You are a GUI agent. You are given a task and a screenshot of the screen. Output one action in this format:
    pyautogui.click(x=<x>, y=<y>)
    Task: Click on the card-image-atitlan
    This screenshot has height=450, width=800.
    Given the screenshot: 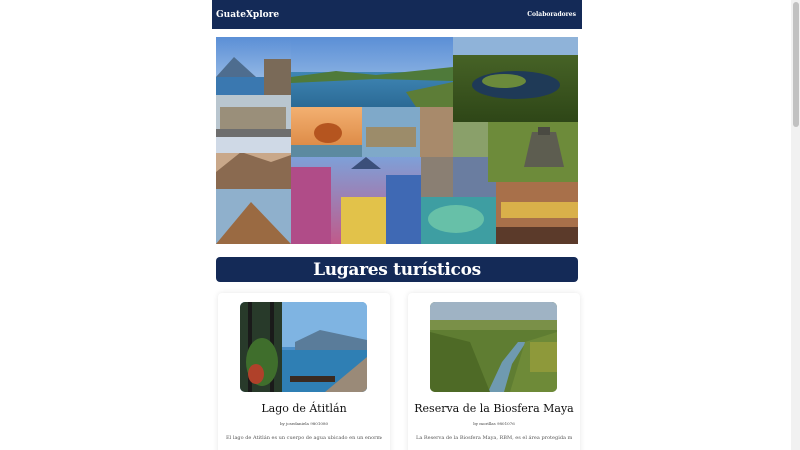 What is the action you would take?
    pyautogui.click(x=303, y=347)
    